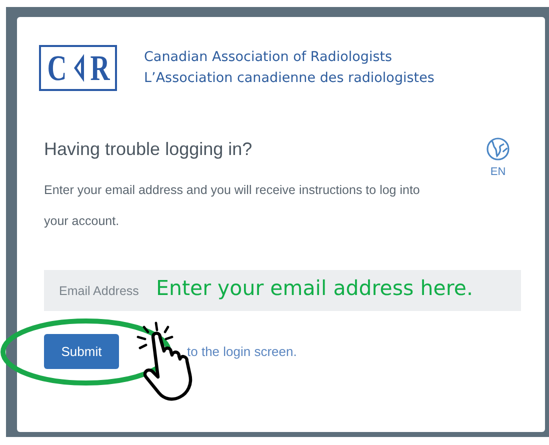 The width and height of the screenshot is (549, 445). What do you see at coordinates (314, 288) in the screenshot?
I see `annotation-text: Enter your email address here.` at bounding box center [314, 288].